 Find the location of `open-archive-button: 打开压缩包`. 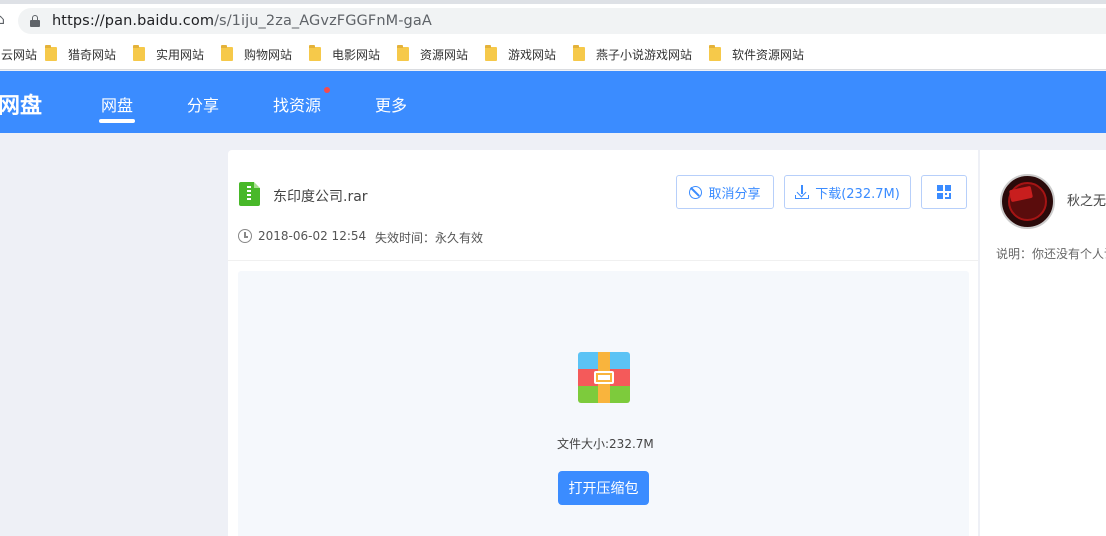

open-archive-button: 打开压缩包 is located at coordinates (603, 488).